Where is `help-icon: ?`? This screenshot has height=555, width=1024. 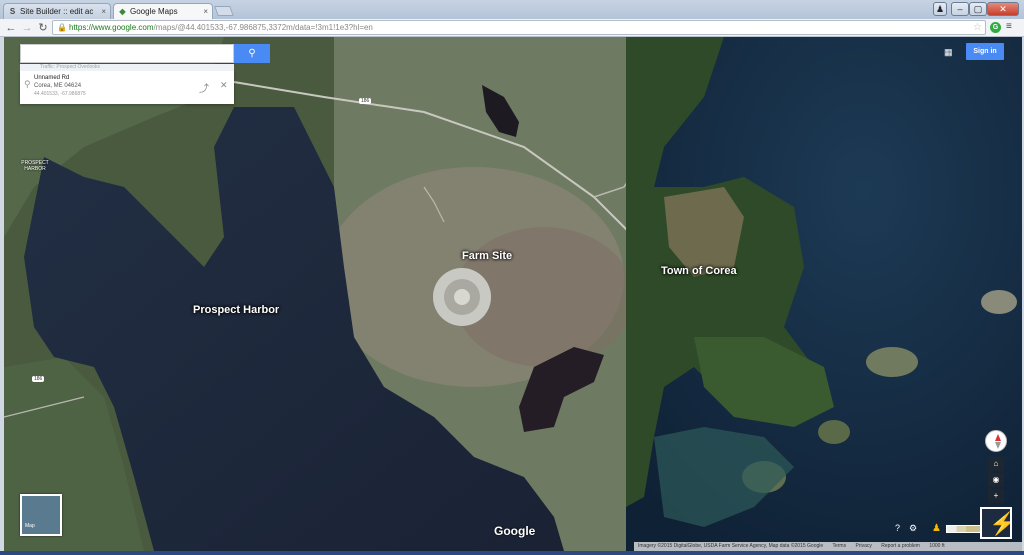
help-icon: ? is located at coordinates (897, 528).